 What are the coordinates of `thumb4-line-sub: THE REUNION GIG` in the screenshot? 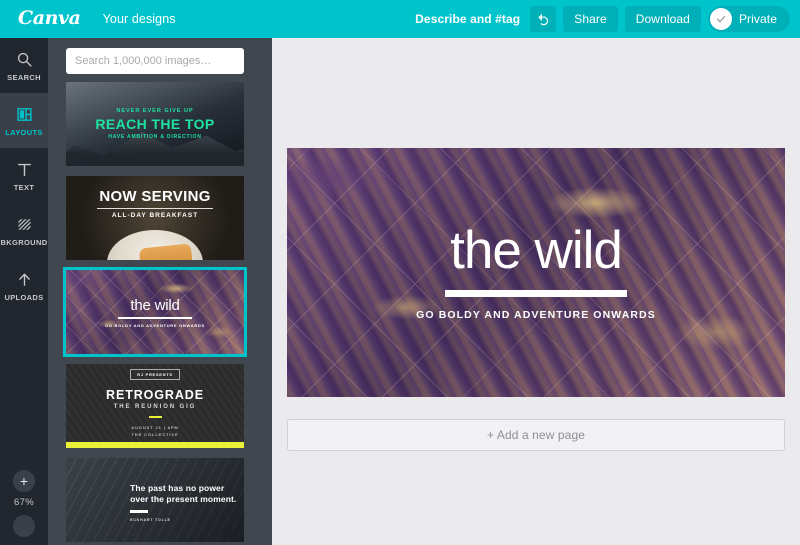 It's located at (155, 406).